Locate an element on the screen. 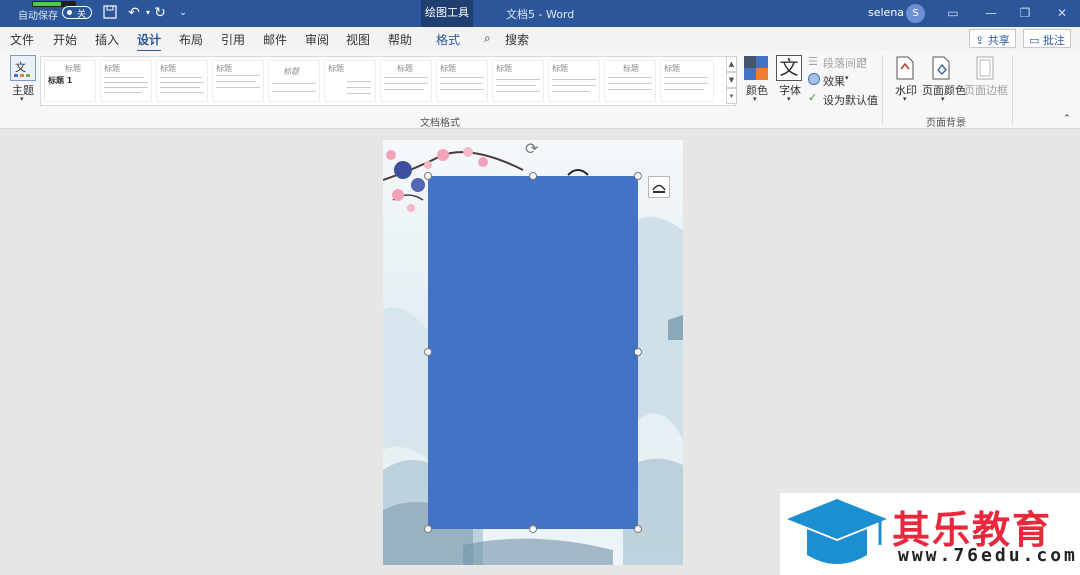  fonts-dropdown-icon: ▾ is located at coordinates (789, 99).